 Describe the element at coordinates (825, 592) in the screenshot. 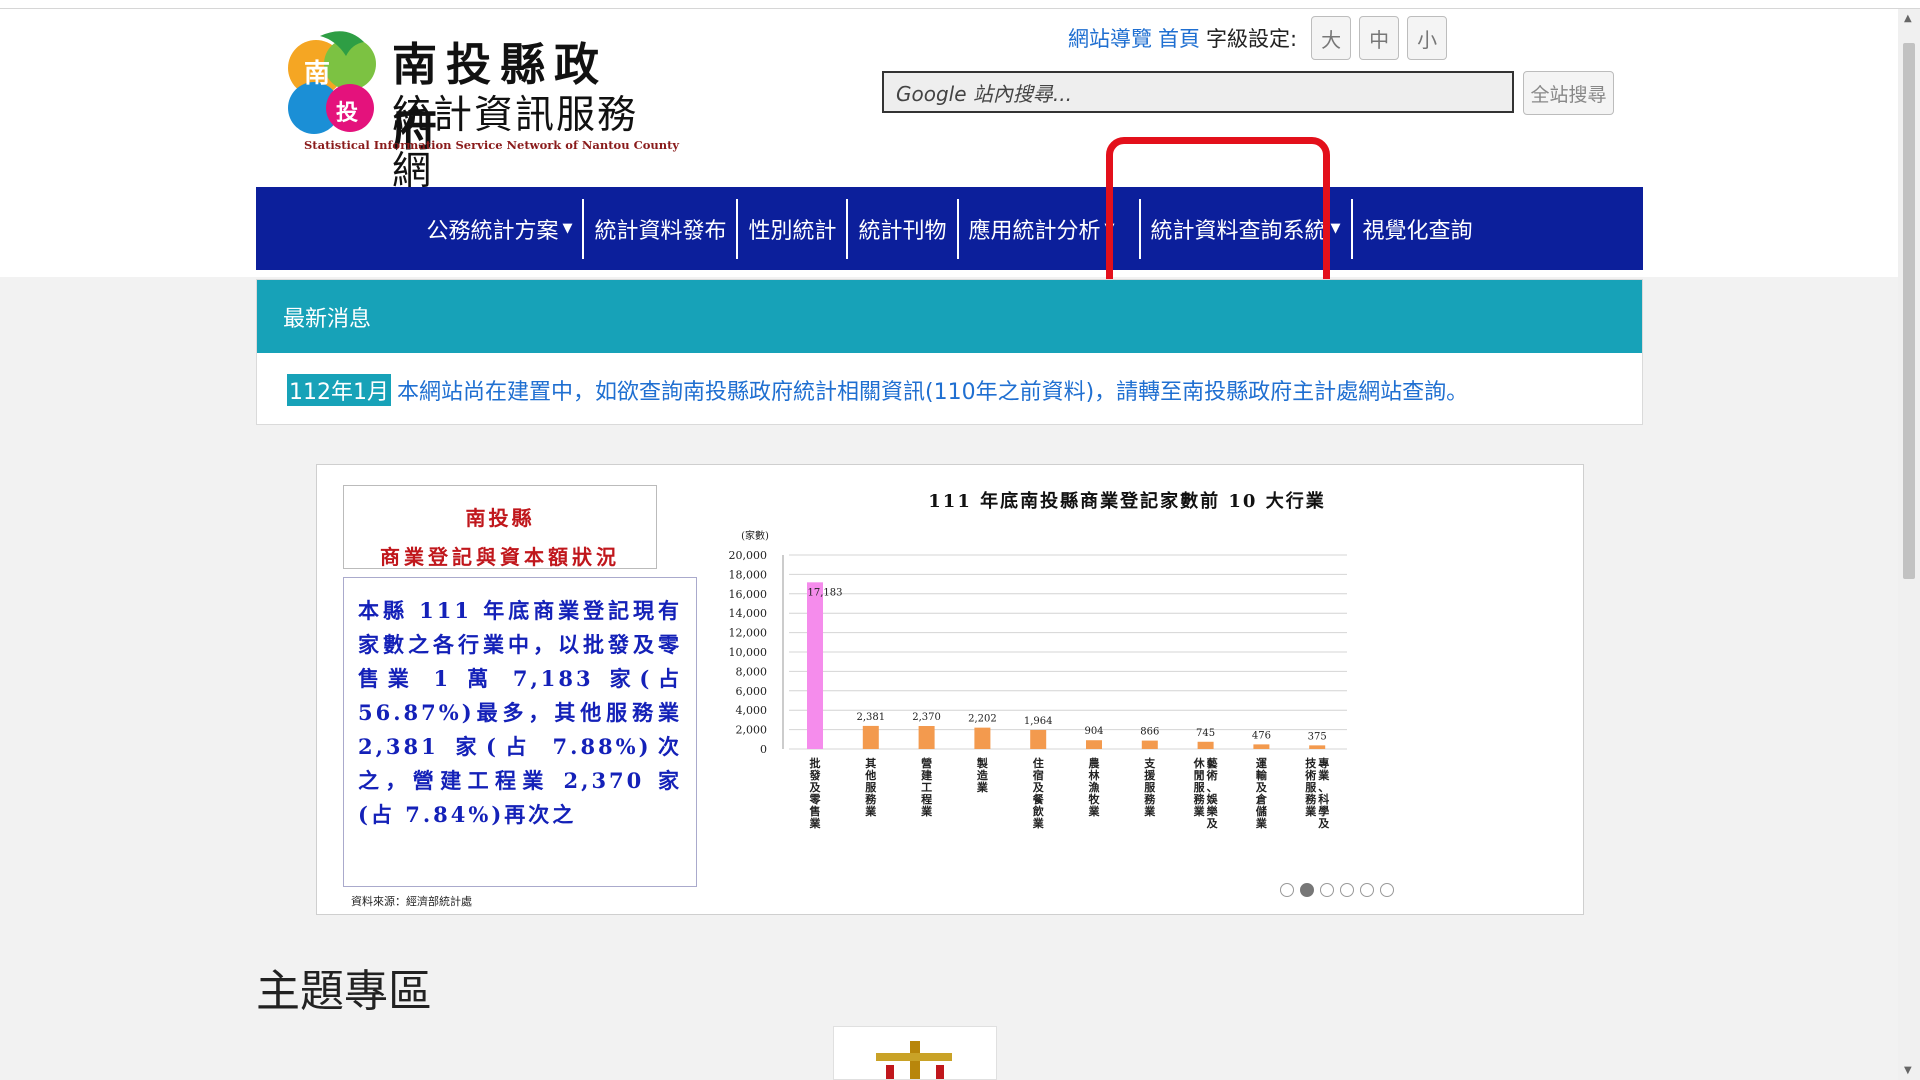

I see `bar-value-label: 17,183` at that location.